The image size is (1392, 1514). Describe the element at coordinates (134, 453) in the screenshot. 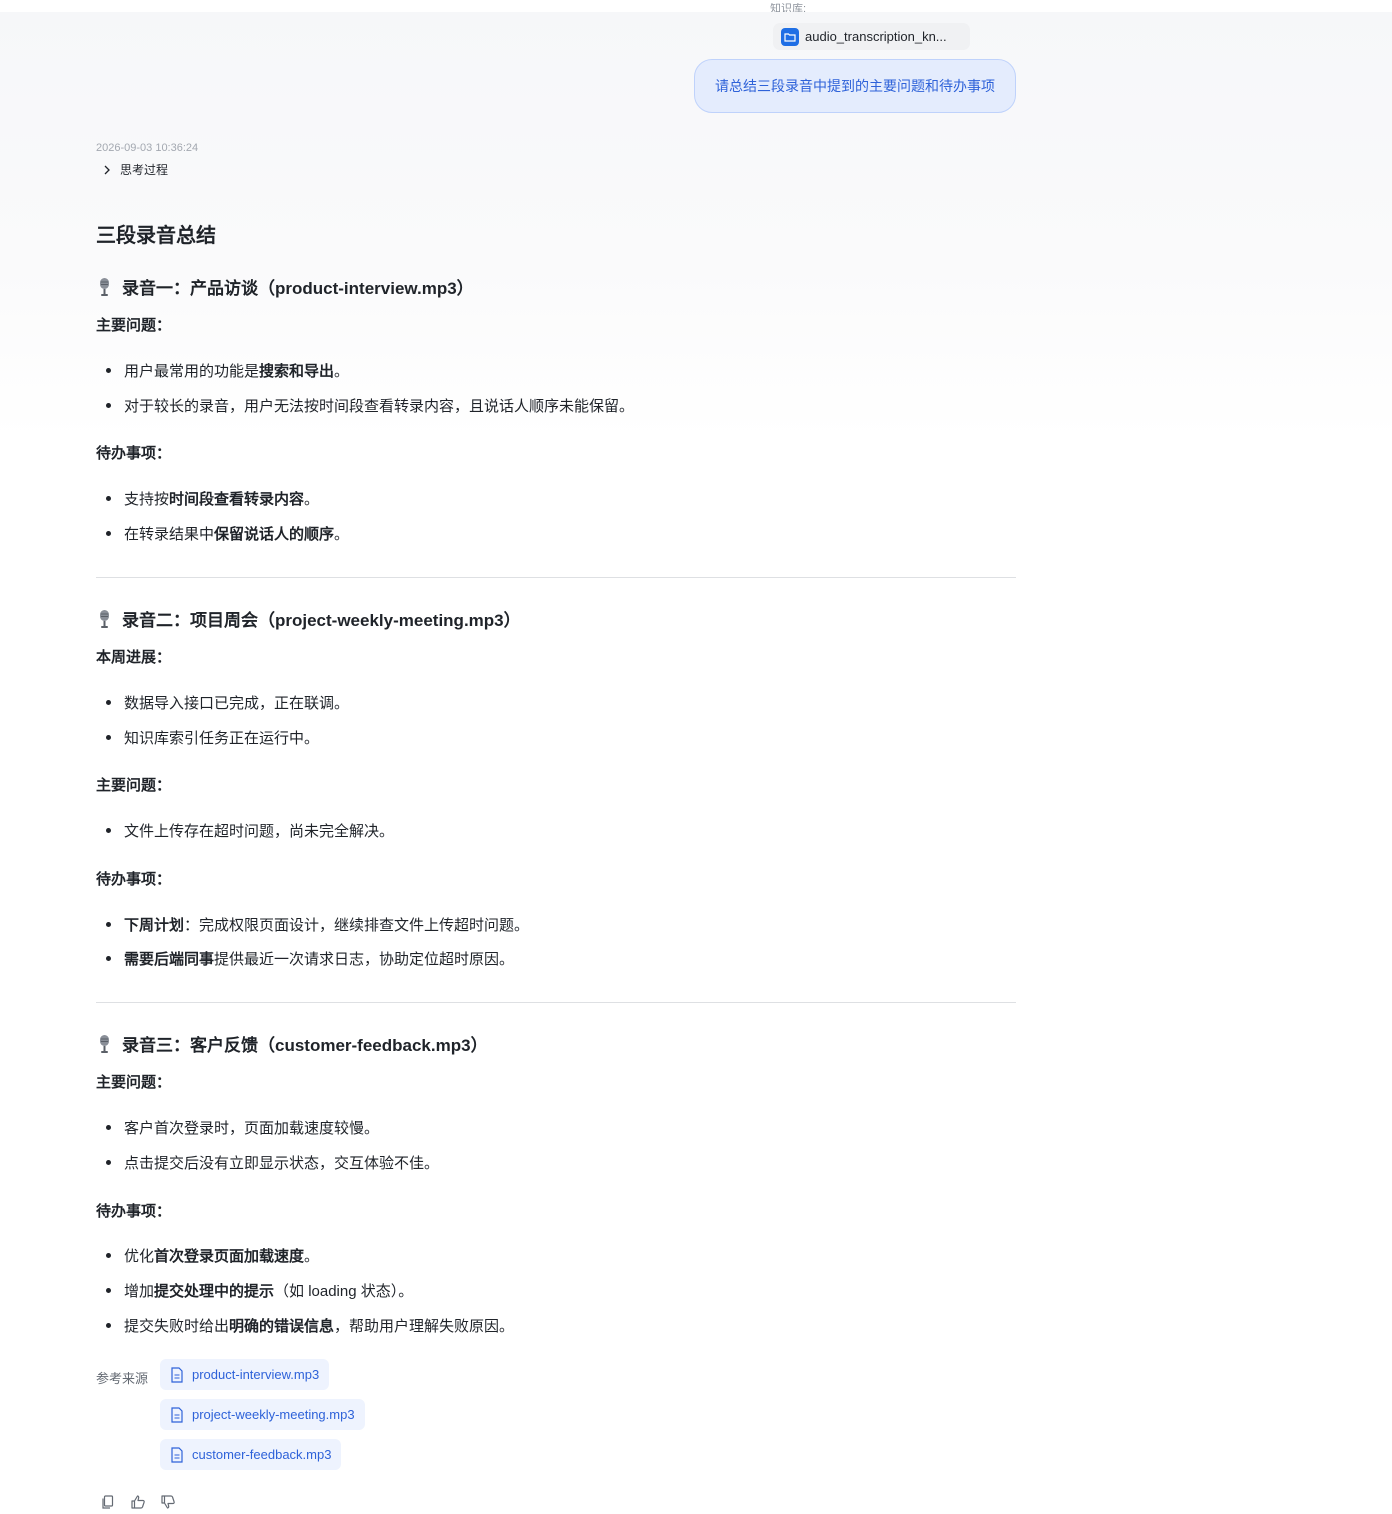

I see `s1-todo-label: 待办事项：` at that location.